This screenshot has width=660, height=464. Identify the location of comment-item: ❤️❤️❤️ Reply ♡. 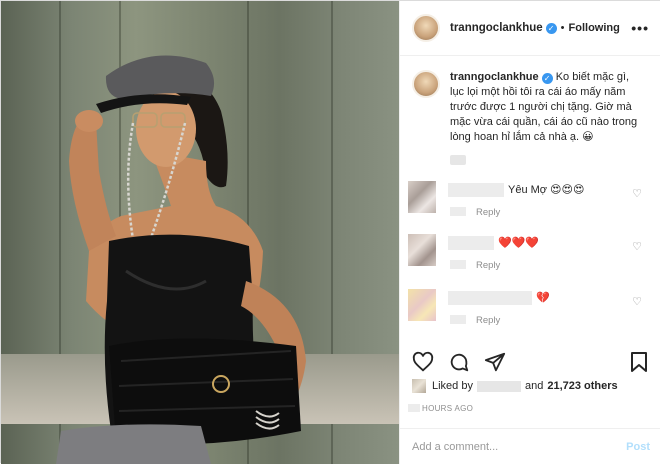
(533, 264).